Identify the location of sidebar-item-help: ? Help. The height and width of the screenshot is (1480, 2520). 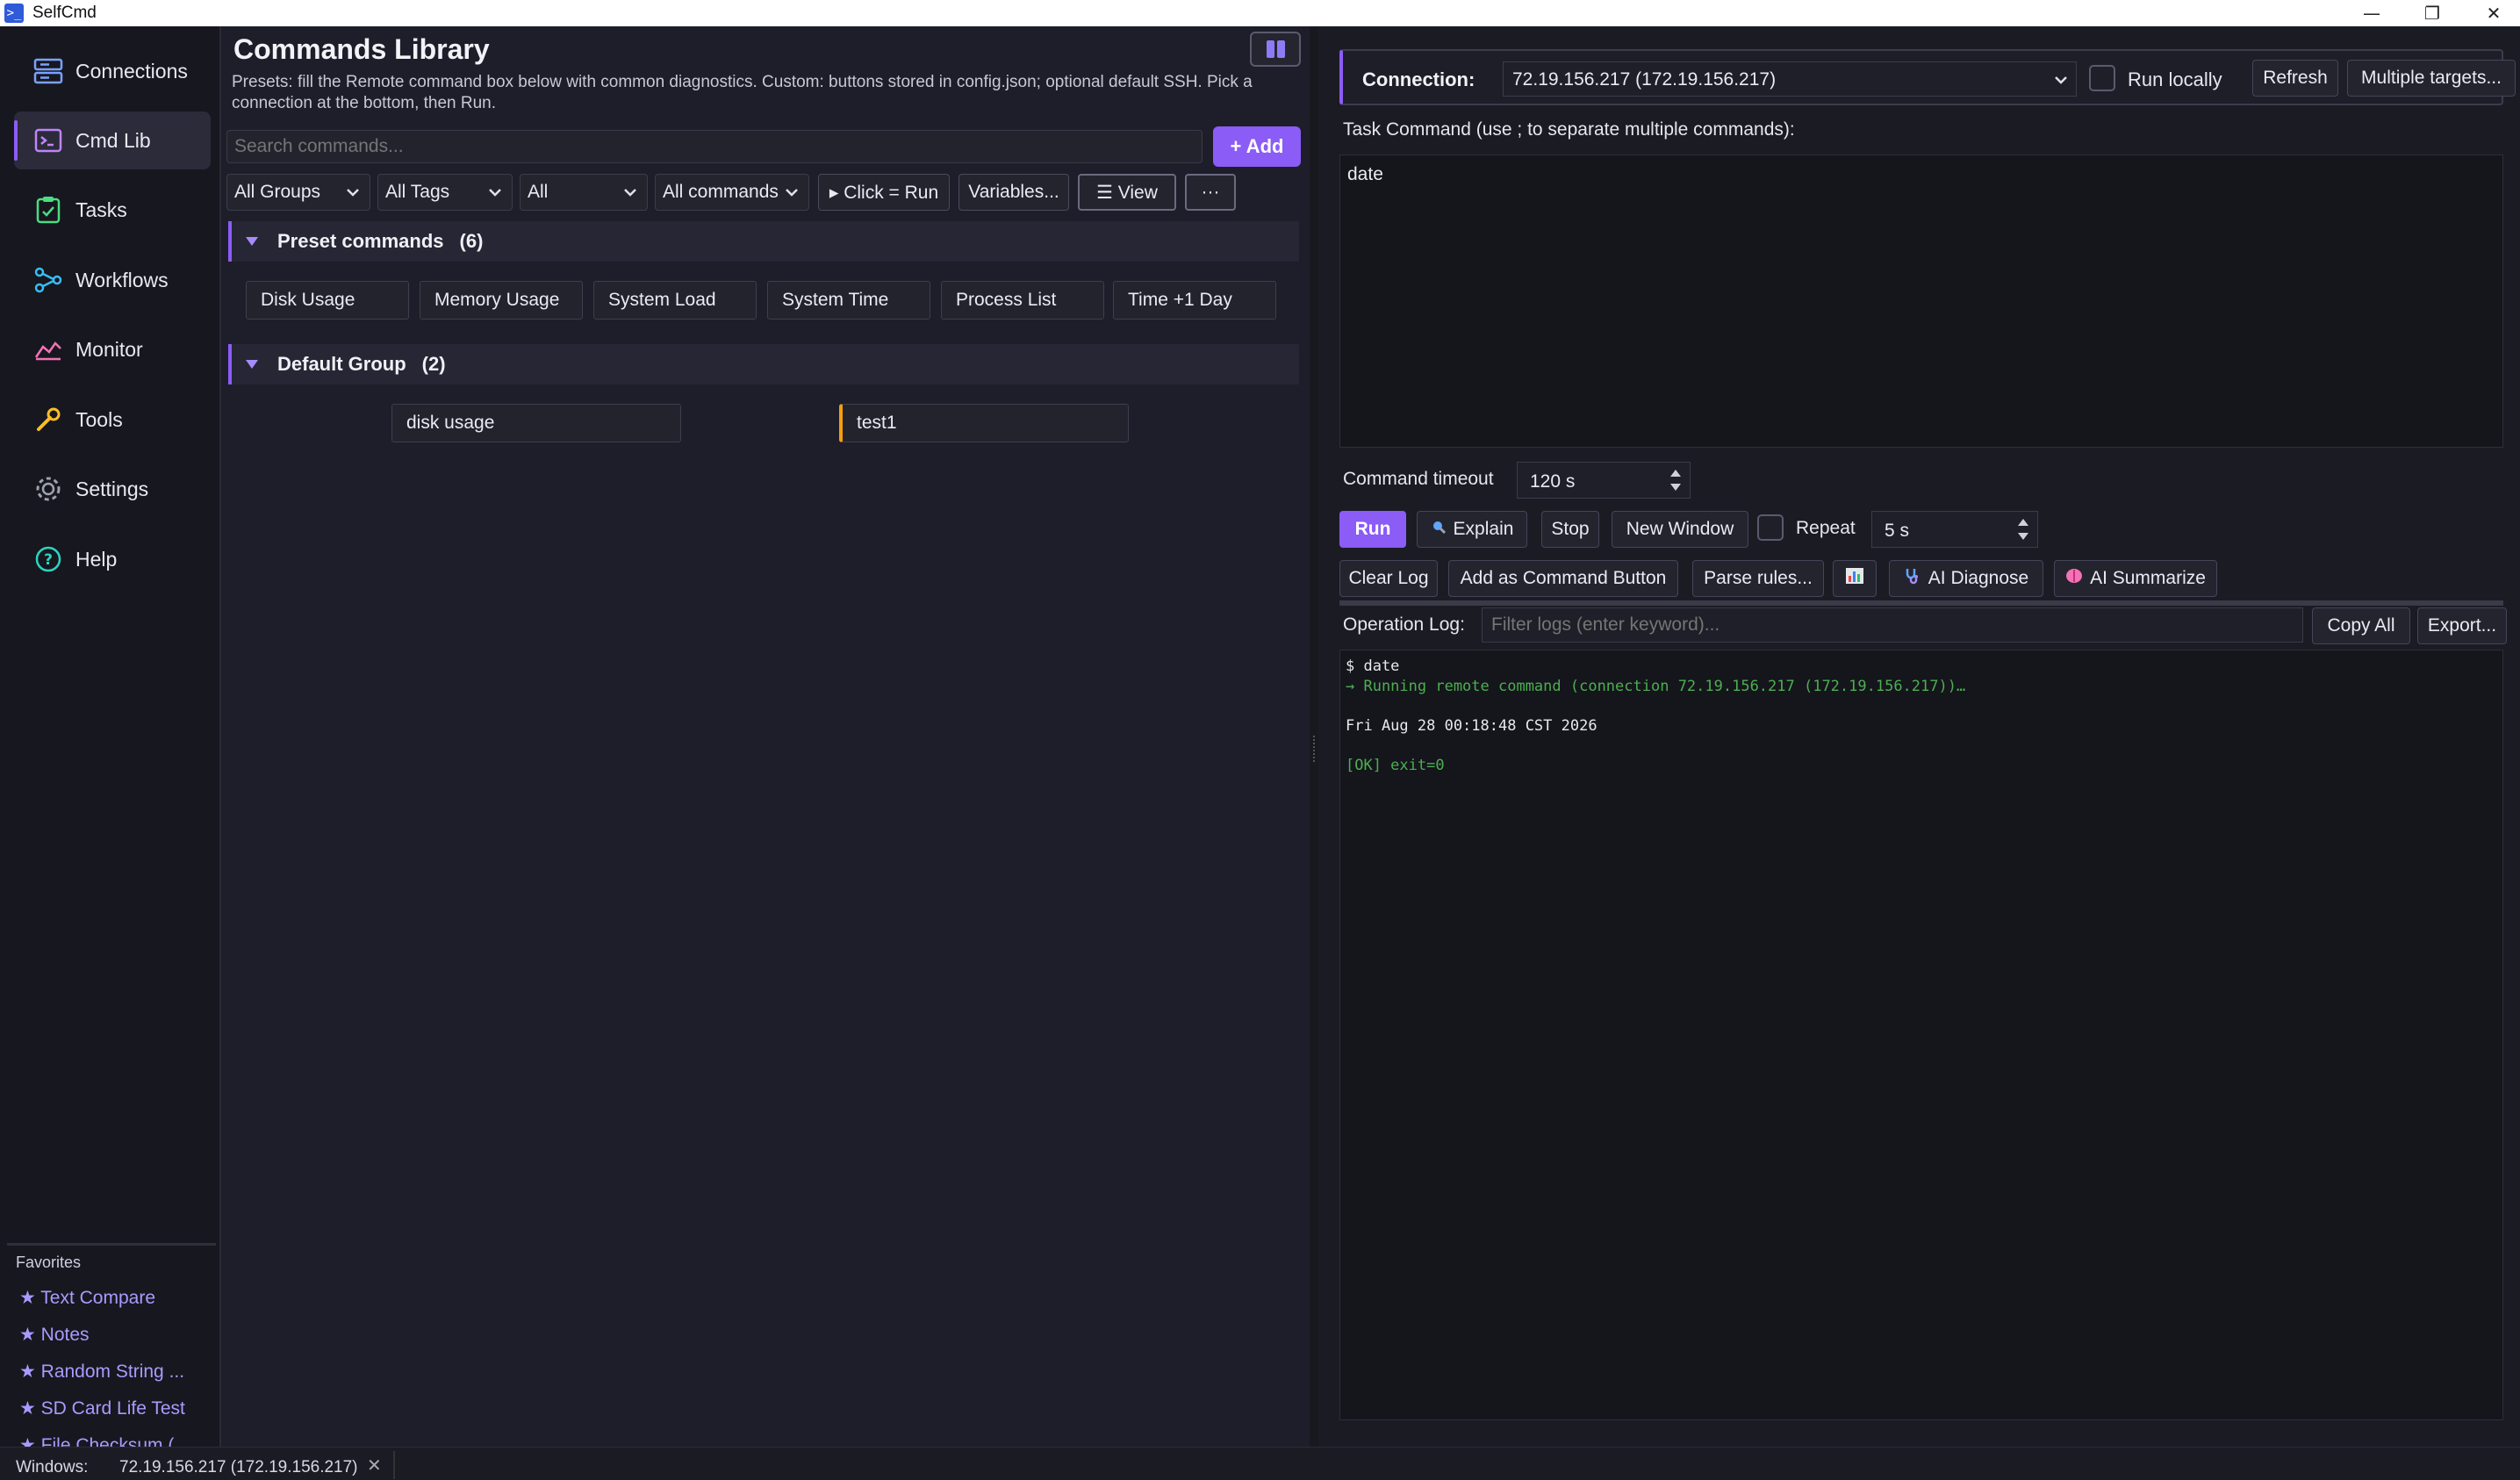
(113, 559).